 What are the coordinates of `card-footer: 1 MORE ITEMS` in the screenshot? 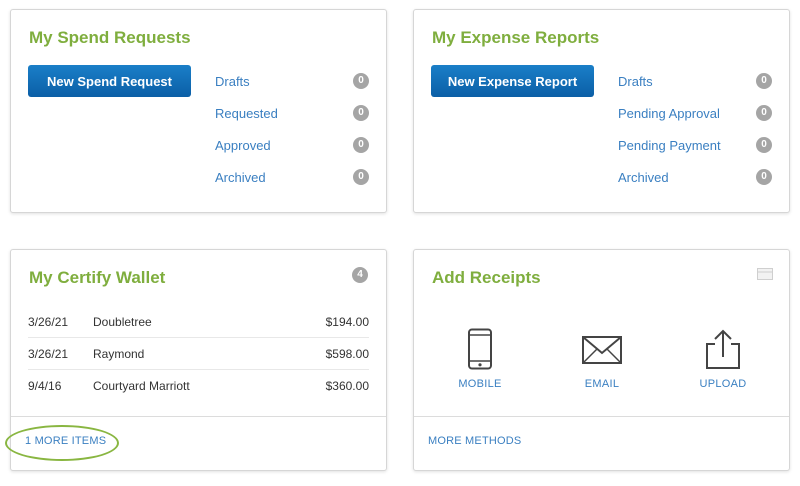 It's located at (198, 443).